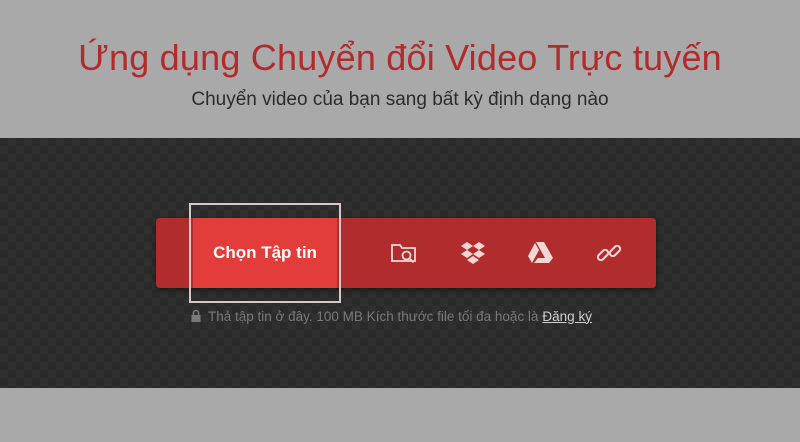  I want to click on footer-band, so click(400, 415).